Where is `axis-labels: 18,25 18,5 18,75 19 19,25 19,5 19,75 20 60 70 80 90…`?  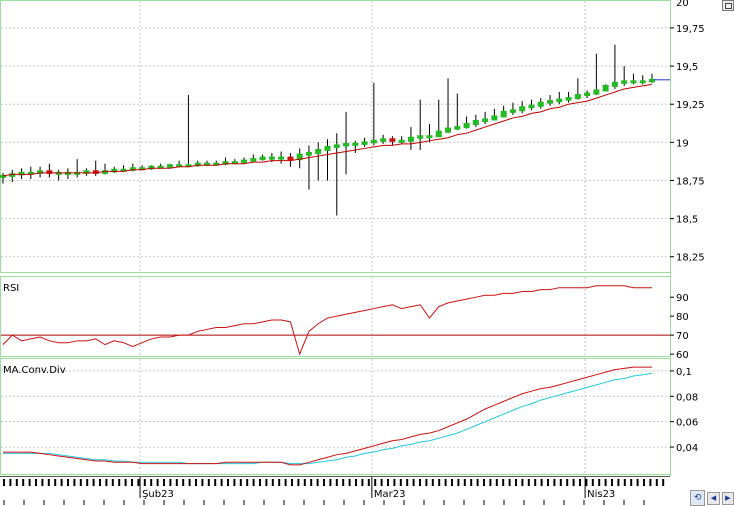 axis-labels: 18,25 18,5 18,75 19 19,25 19,5 19,75 20 60 70 80 90… is located at coordinates (687, 227).